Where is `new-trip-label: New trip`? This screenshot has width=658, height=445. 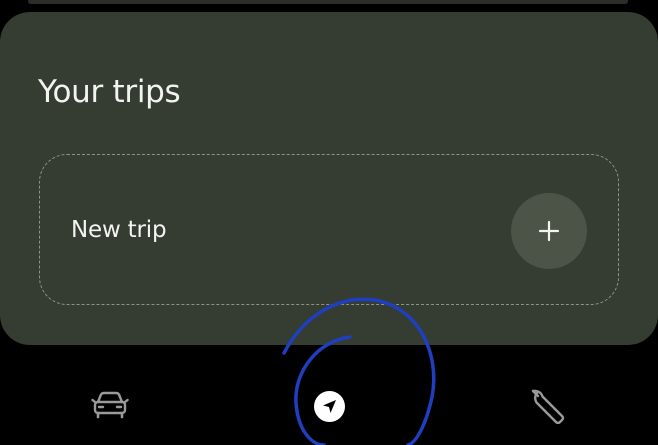 new-trip-label: New trip is located at coordinates (119, 230).